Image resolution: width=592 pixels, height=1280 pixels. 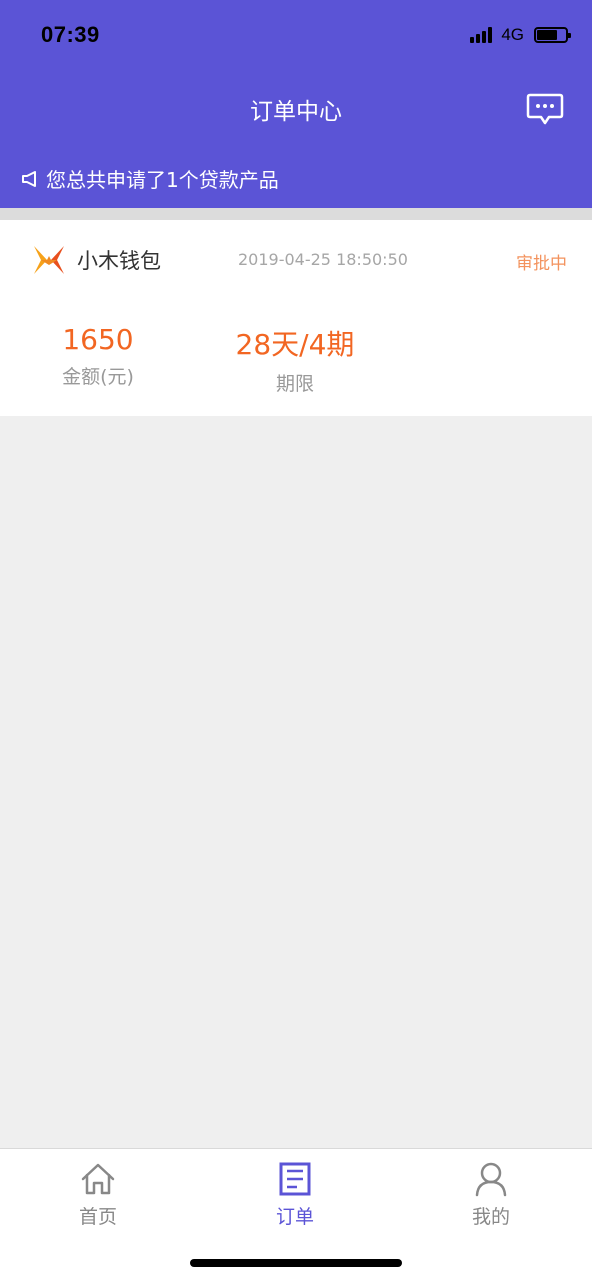 What do you see at coordinates (70, 34) in the screenshot?
I see `status-time: 07:39` at bounding box center [70, 34].